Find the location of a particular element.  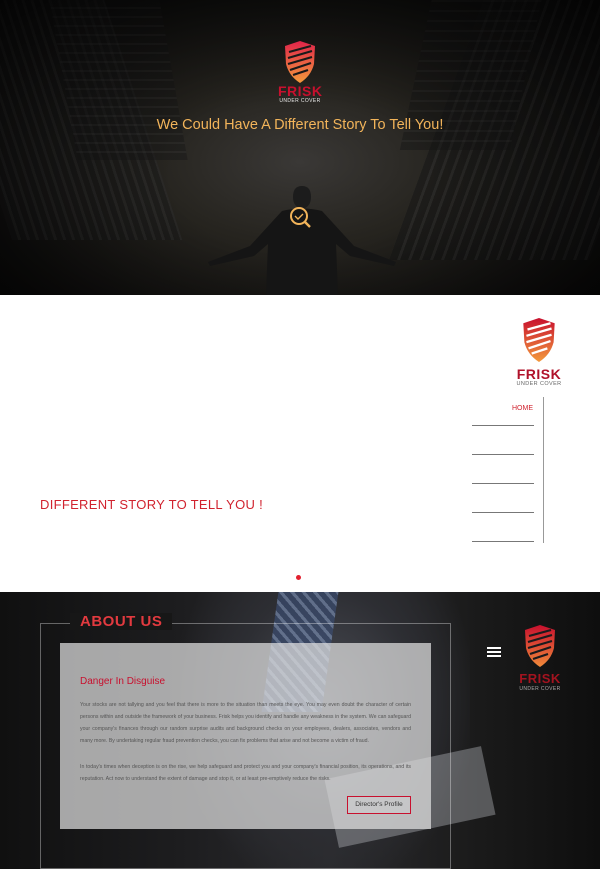

slider-logo: FRISK UNDER COVER is located at coordinates (539, 352).